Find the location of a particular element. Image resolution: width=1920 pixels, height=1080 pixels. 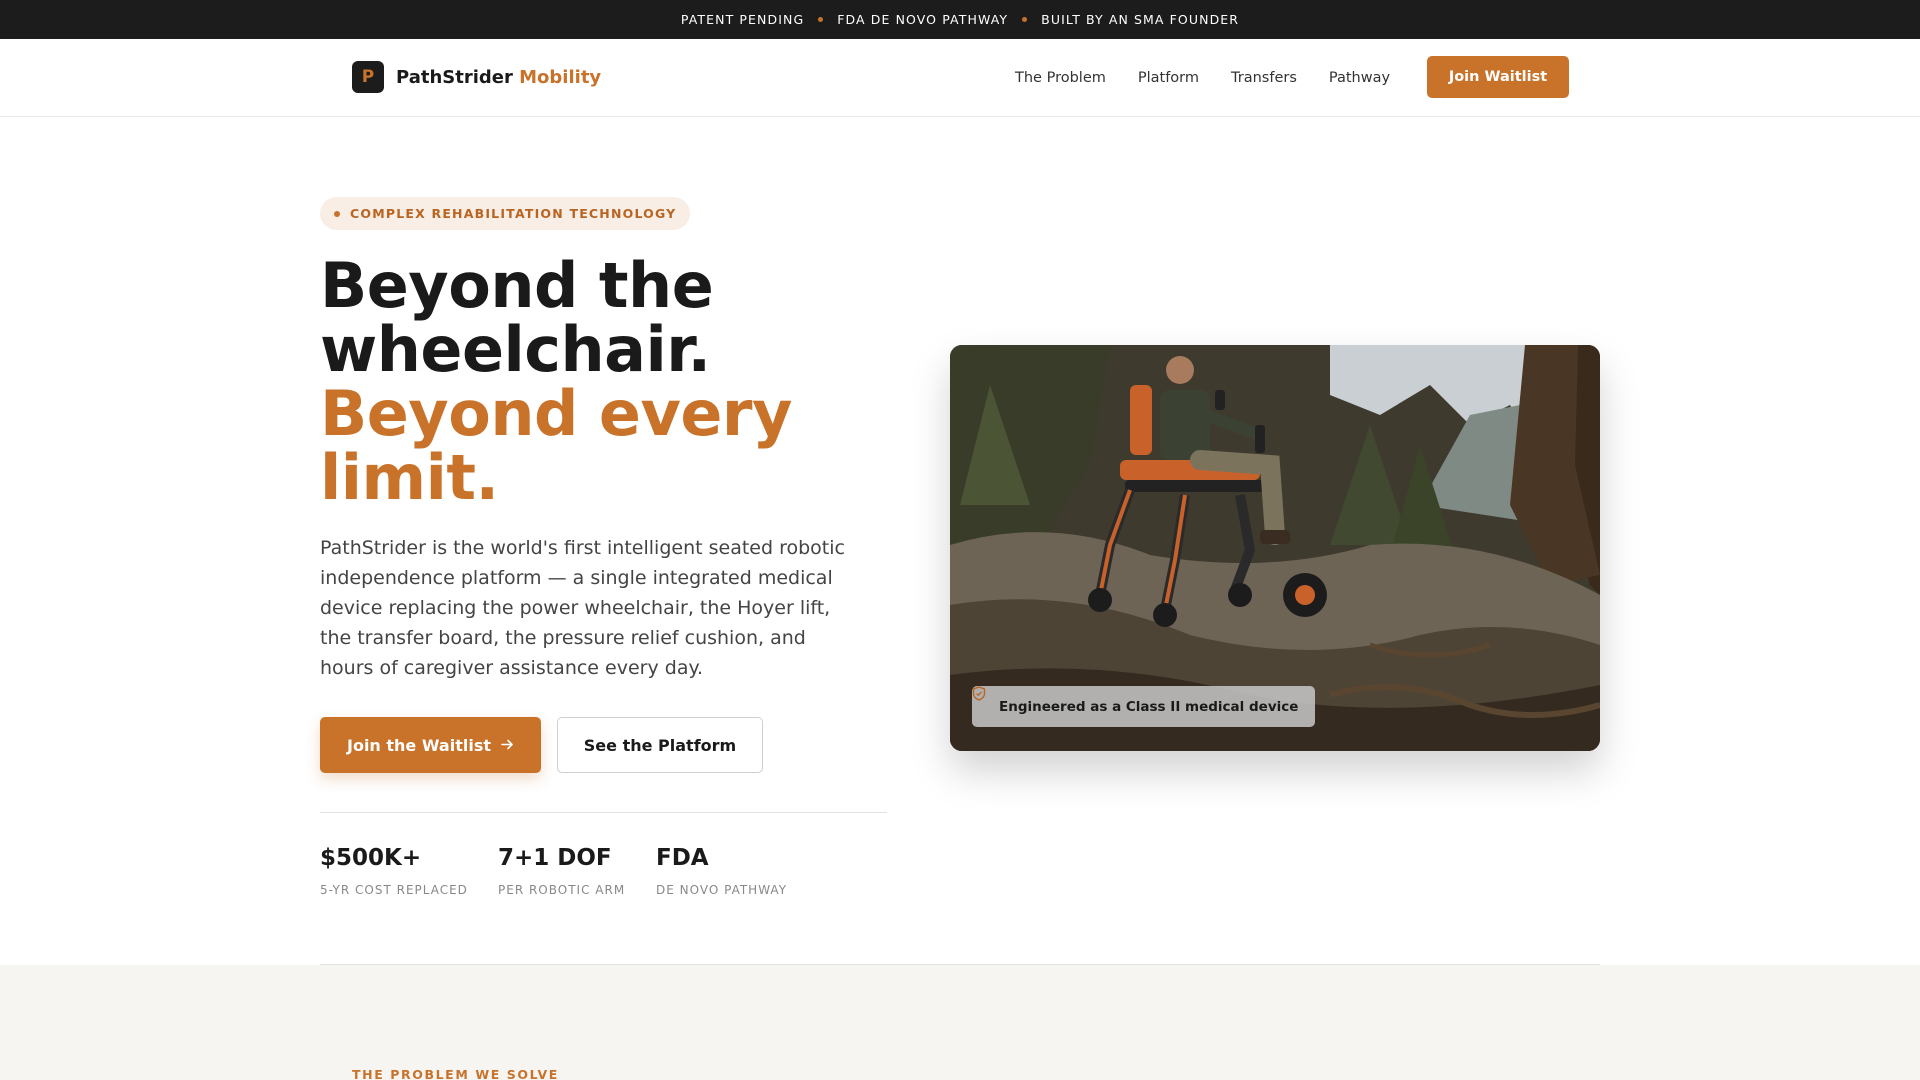

stat-value: 7+1 DOF is located at coordinates (555, 858).